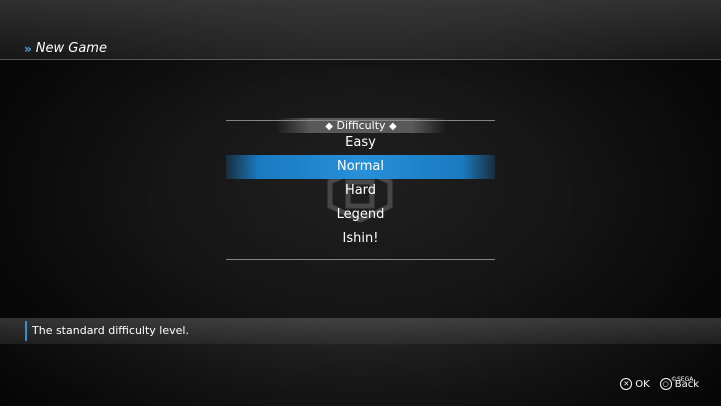 This screenshot has height=406, width=721. Describe the element at coordinates (360, 239) in the screenshot. I see `menu-item-ishin: Ishin!` at that location.